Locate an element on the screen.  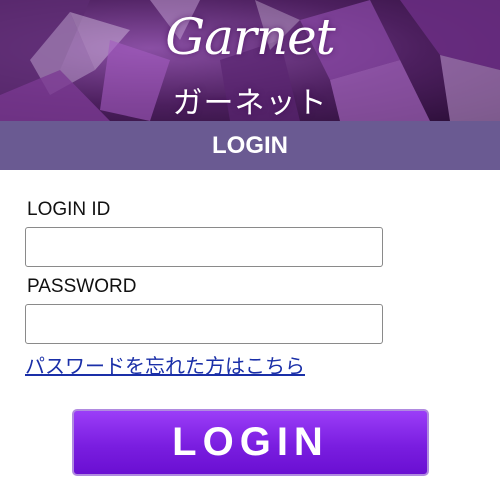
page-title: LOGIN is located at coordinates (250, 145).